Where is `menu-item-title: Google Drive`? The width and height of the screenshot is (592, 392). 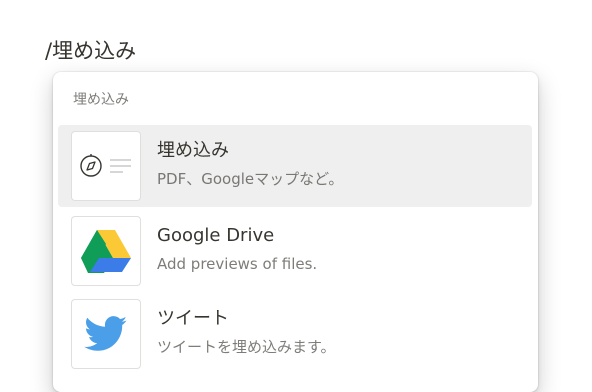
menu-item-title: Google Drive is located at coordinates (216, 235).